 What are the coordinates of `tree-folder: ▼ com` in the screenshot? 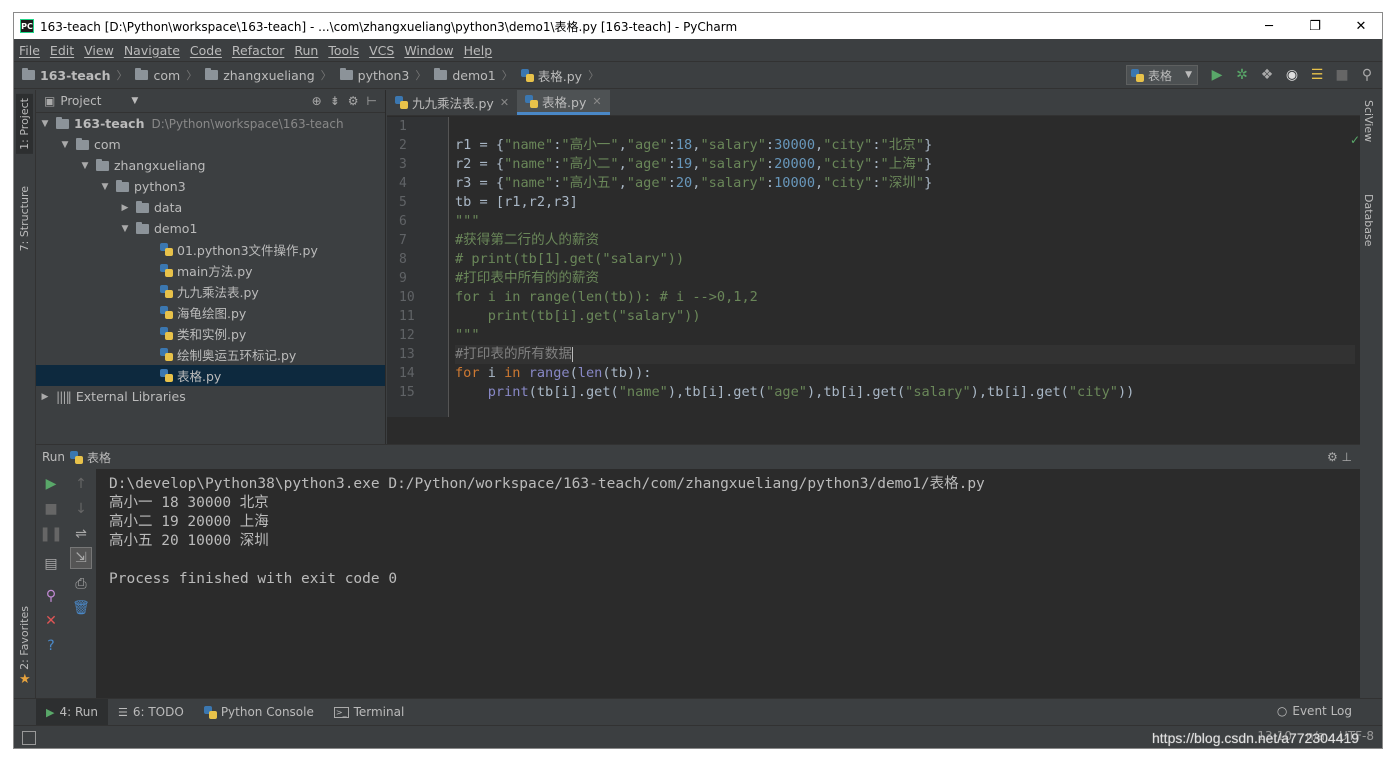 It's located at (210, 144).